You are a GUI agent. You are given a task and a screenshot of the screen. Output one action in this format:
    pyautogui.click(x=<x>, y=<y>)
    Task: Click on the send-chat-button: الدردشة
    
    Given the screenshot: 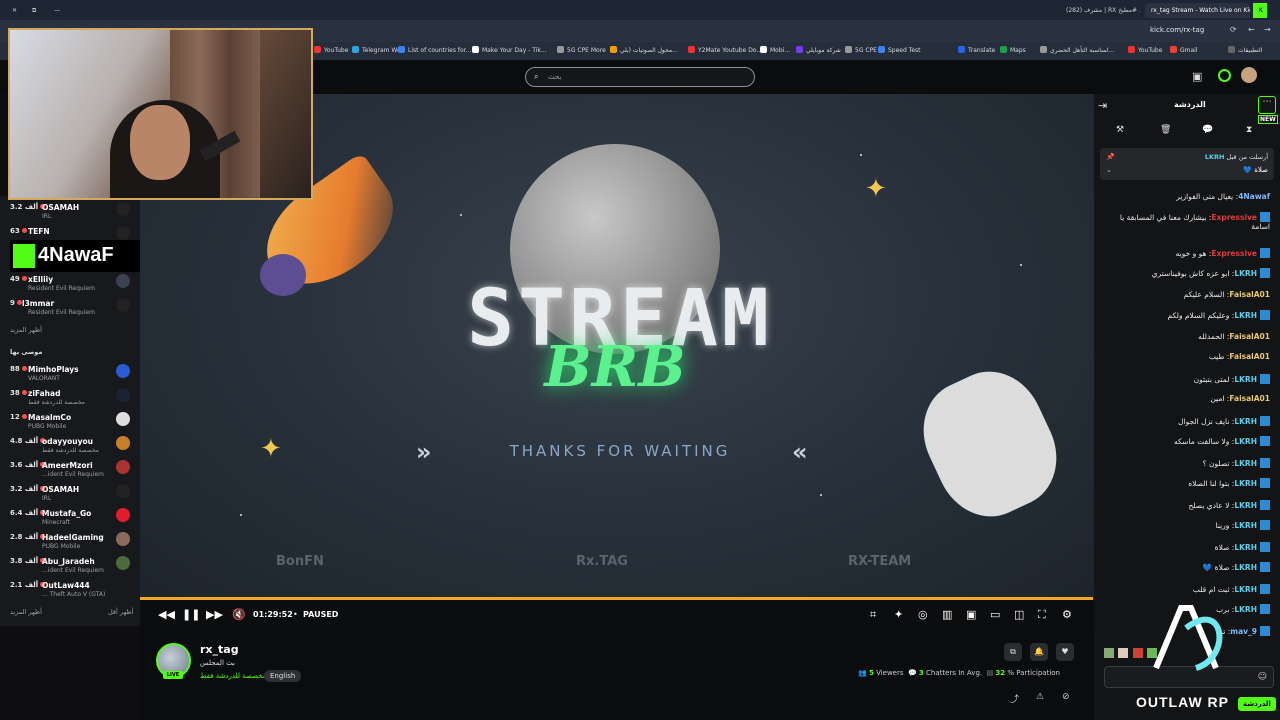 What is the action you would take?
    pyautogui.click(x=1257, y=704)
    